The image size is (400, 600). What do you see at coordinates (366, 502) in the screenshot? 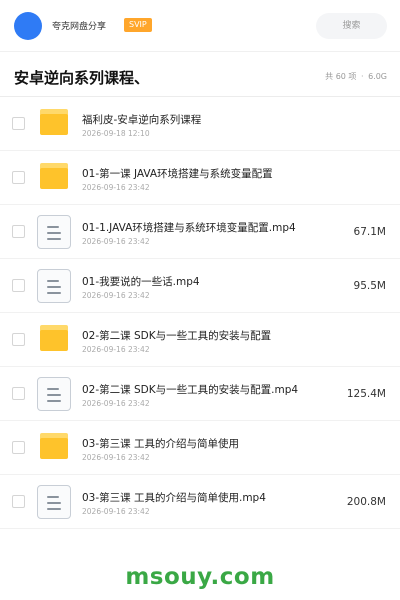
I see `item-size: 200.8M` at bounding box center [366, 502].